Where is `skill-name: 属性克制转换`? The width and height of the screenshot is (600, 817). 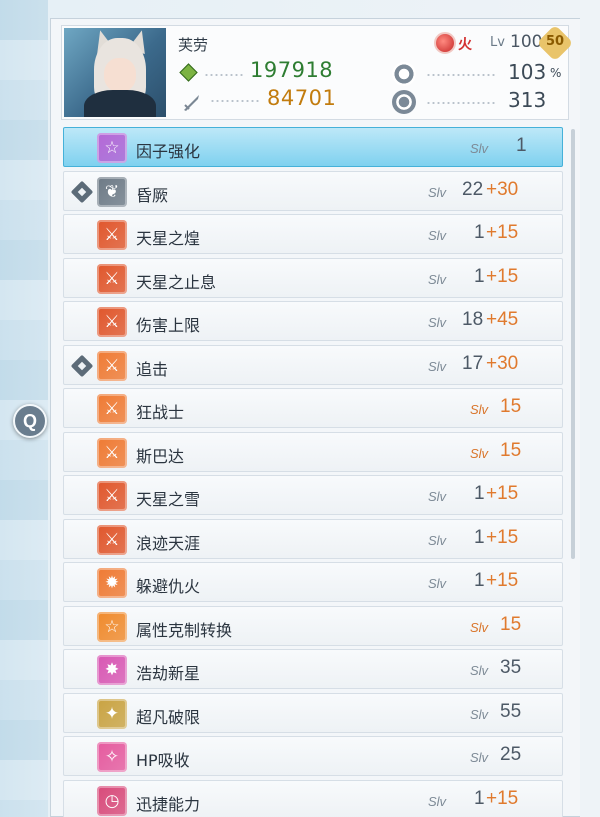 skill-name: 属性克制转换 is located at coordinates (184, 630).